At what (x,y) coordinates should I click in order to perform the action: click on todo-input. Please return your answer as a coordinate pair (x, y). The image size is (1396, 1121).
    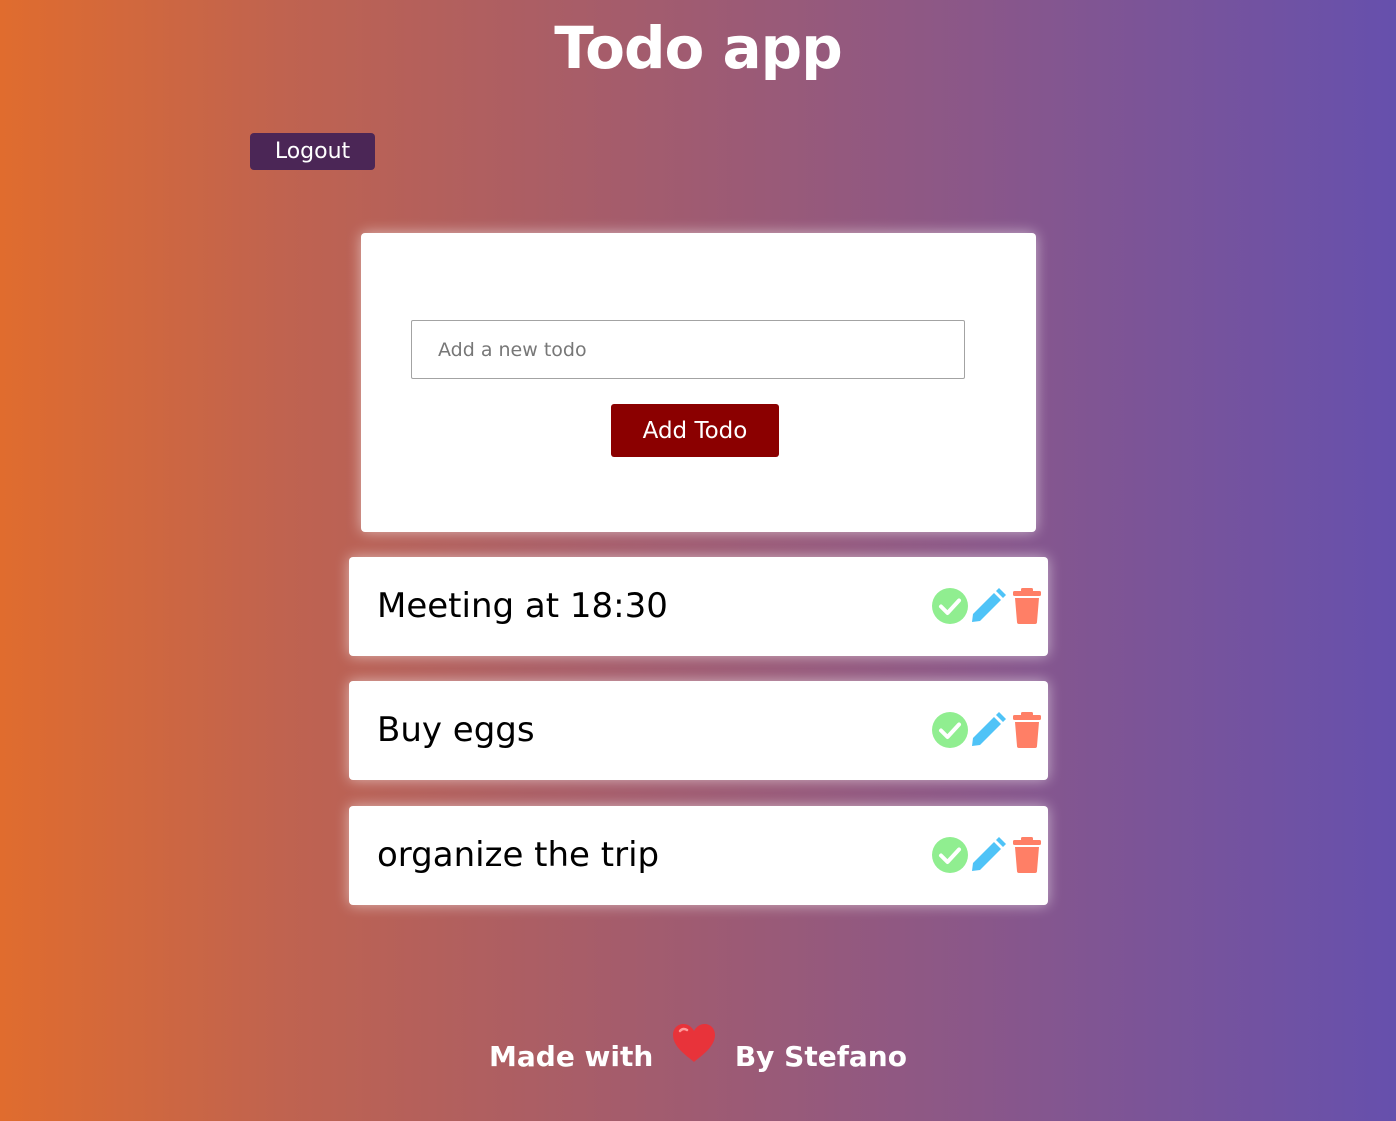
    Looking at the image, I should click on (688, 349).